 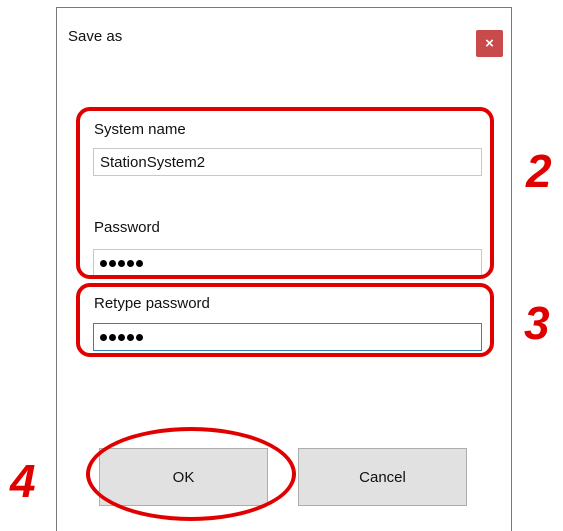 What do you see at coordinates (537, 323) in the screenshot?
I see `annotation-number-3: 3` at bounding box center [537, 323].